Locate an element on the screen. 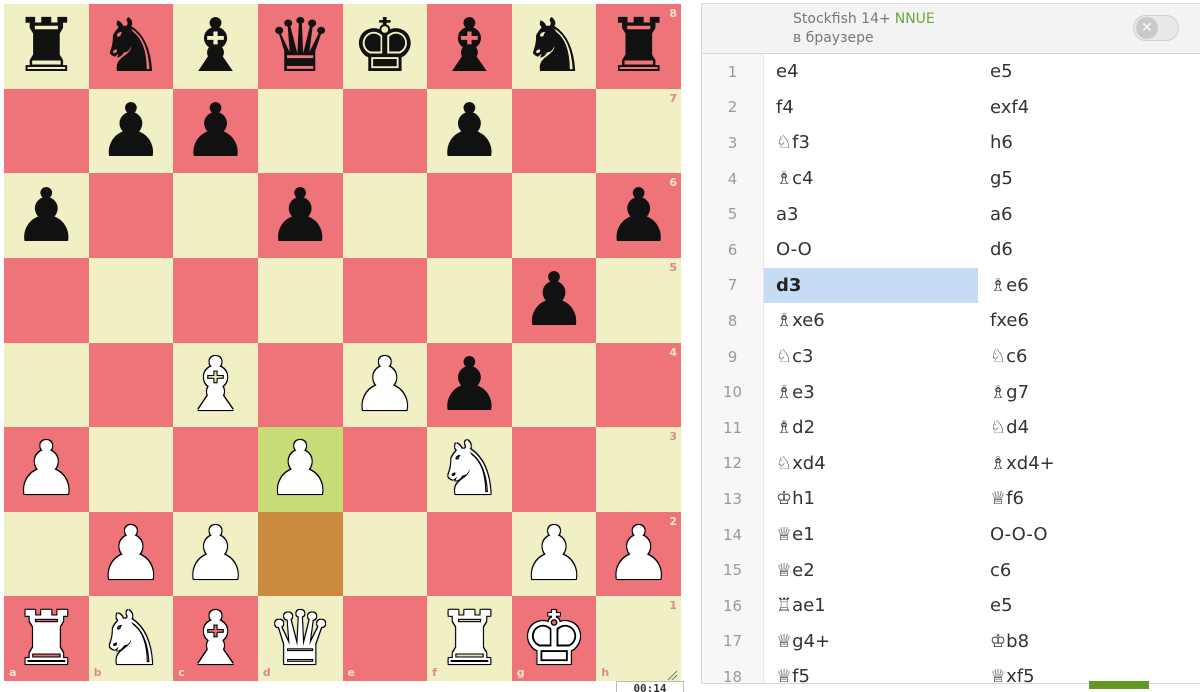  square-d7 is located at coordinates (300, 131).